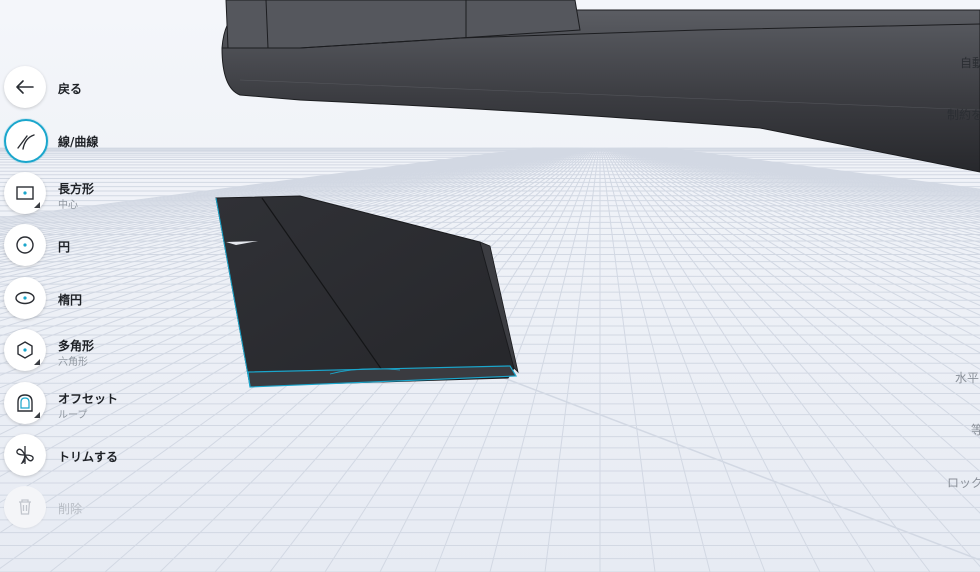 The image size is (980, 572). What do you see at coordinates (78, 142) in the screenshot?
I see `line-curve-label: 線/曲線` at bounding box center [78, 142].